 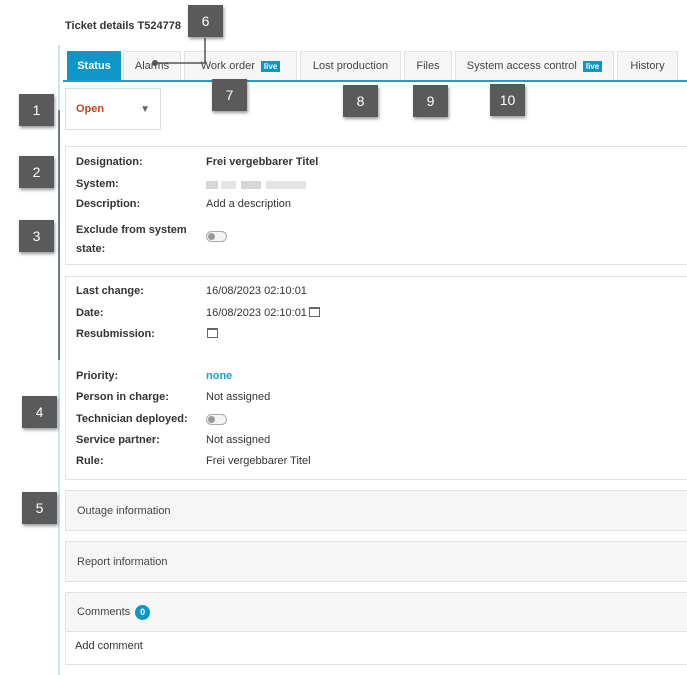 What do you see at coordinates (39, 412) in the screenshot?
I see `callout-4: 4` at bounding box center [39, 412].